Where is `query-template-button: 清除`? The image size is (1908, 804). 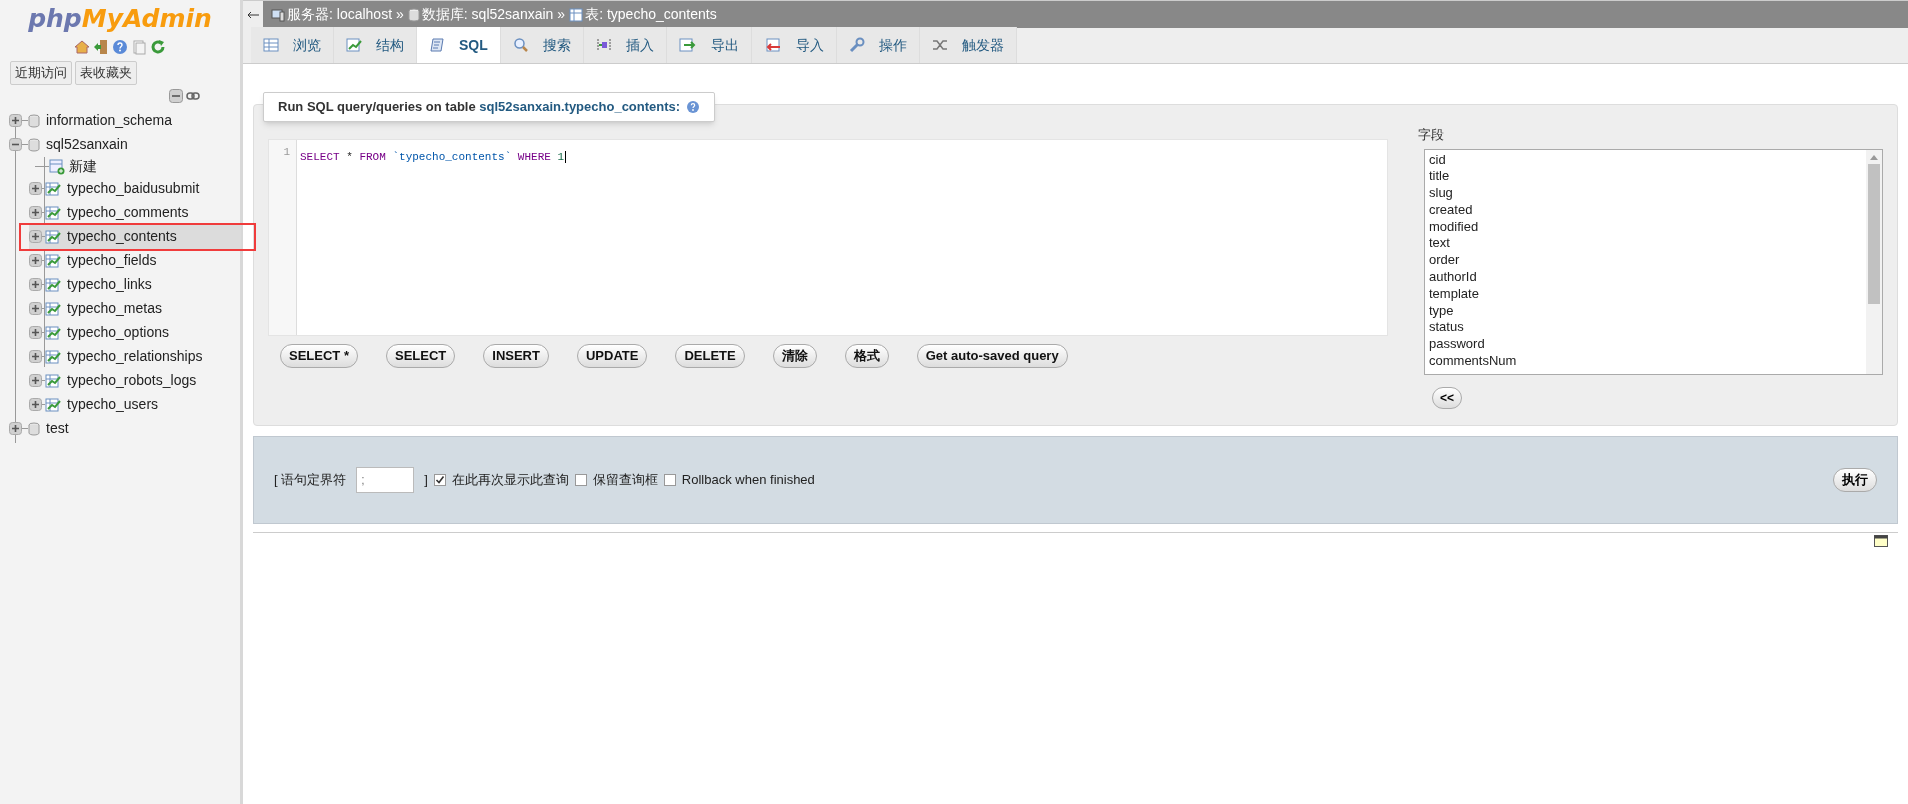 query-template-button: 清除 is located at coordinates (794, 356).